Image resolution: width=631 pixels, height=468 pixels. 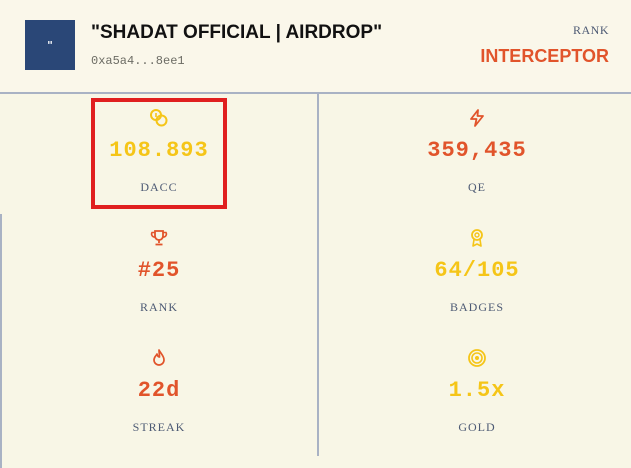 I want to click on stat-value: 64/105, so click(x=477, y=270).